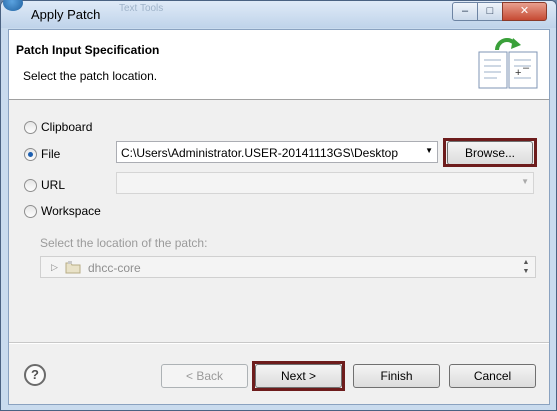 Image resolution: width=557 pixels, height=411 pixels. I want to click on workspace-option: Workspace, so click(62, 211).